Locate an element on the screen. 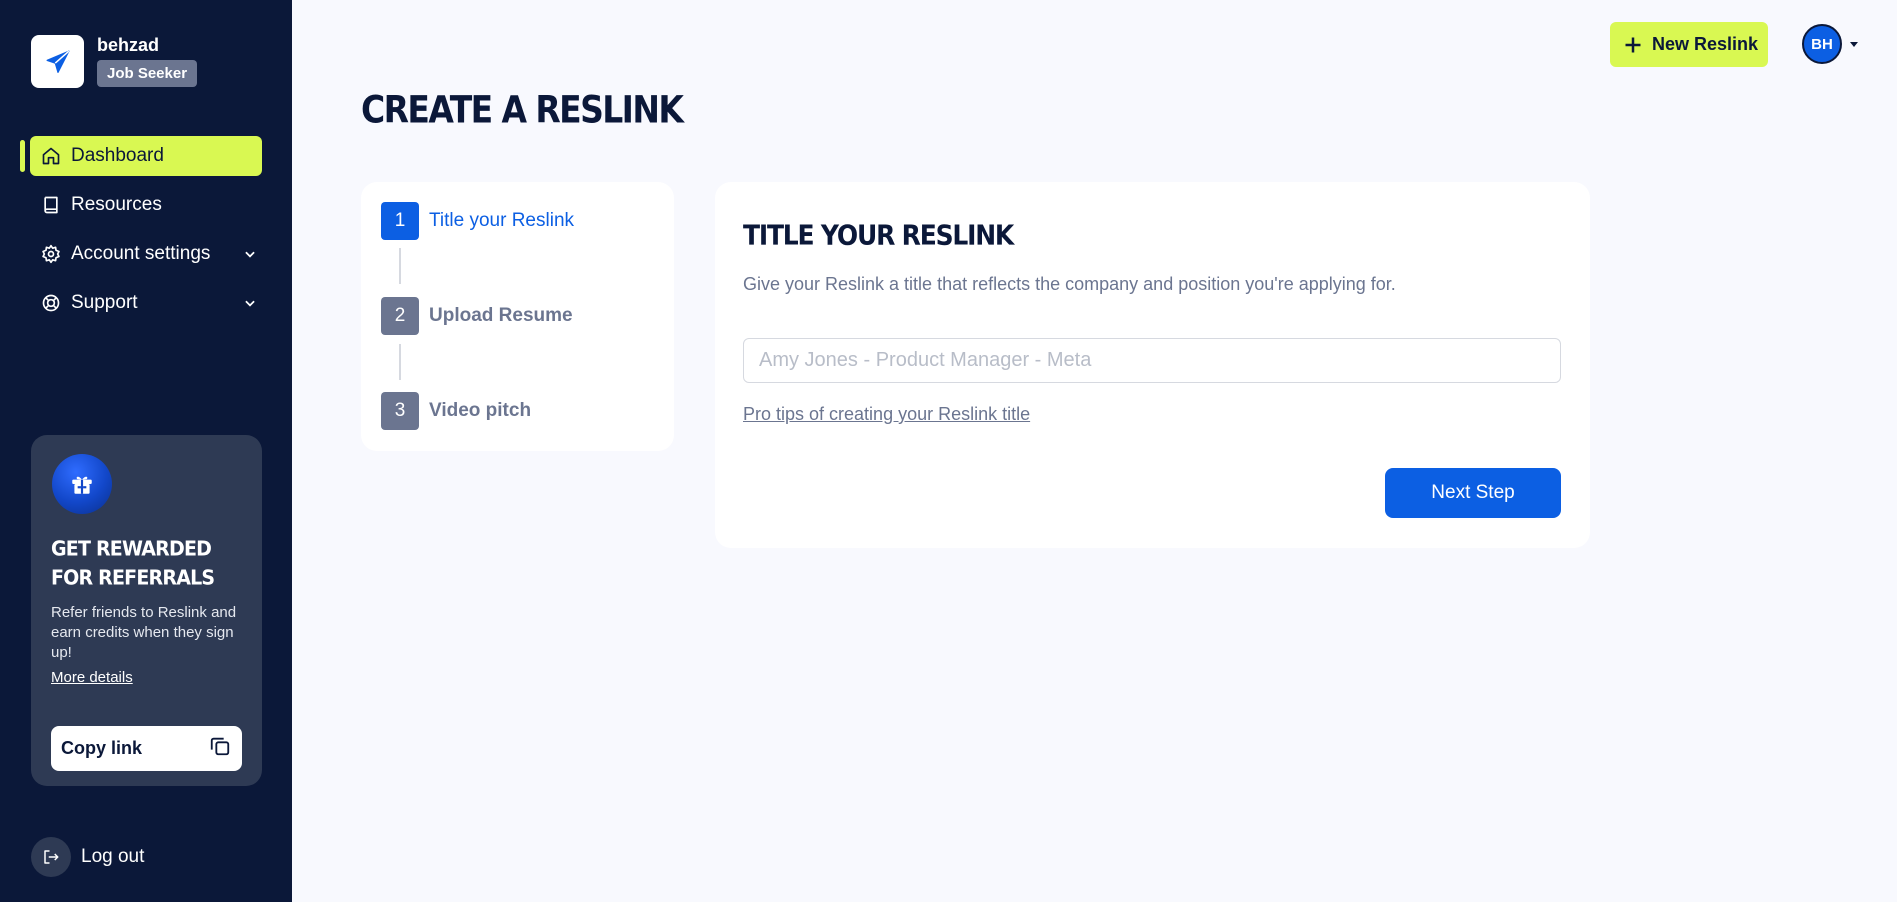  pro-tips-link: Pro tips of creating your Reslink title is located at coordinates (886, 414).